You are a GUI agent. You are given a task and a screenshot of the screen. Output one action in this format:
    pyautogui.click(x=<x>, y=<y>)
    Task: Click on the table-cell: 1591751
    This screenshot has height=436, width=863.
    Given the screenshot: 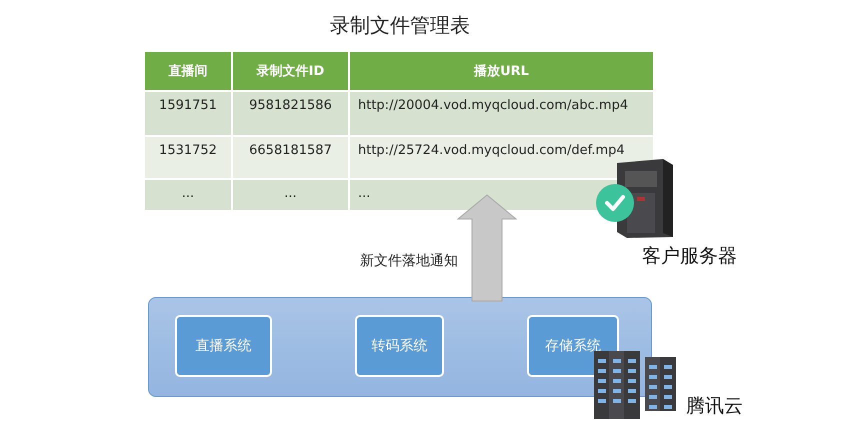 What is the action you would take?
    pyautogui.click(x=189, y=114)
    